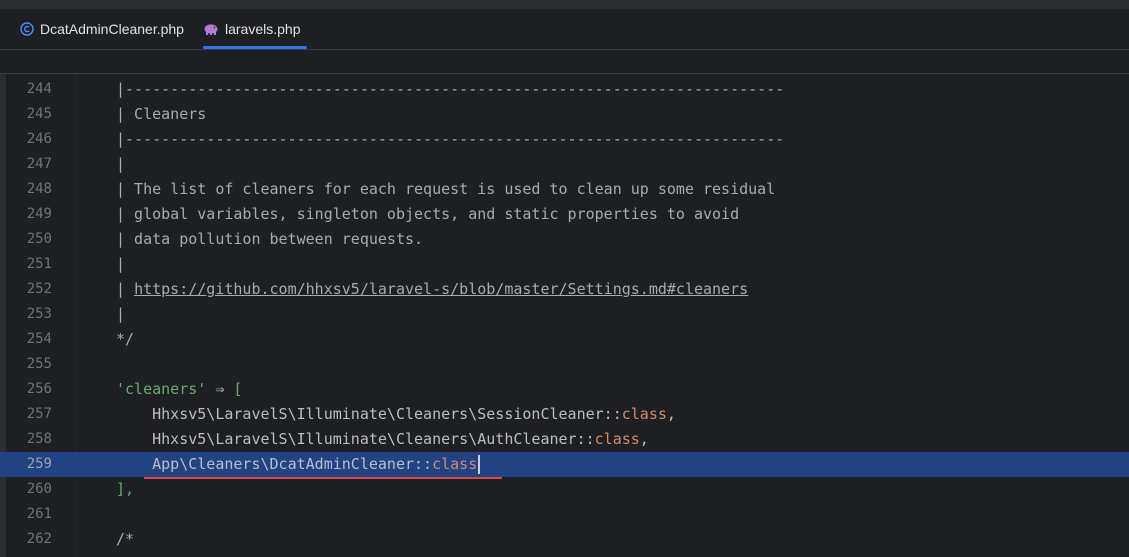  I want to click on code-line: 261, so click(564, 514).